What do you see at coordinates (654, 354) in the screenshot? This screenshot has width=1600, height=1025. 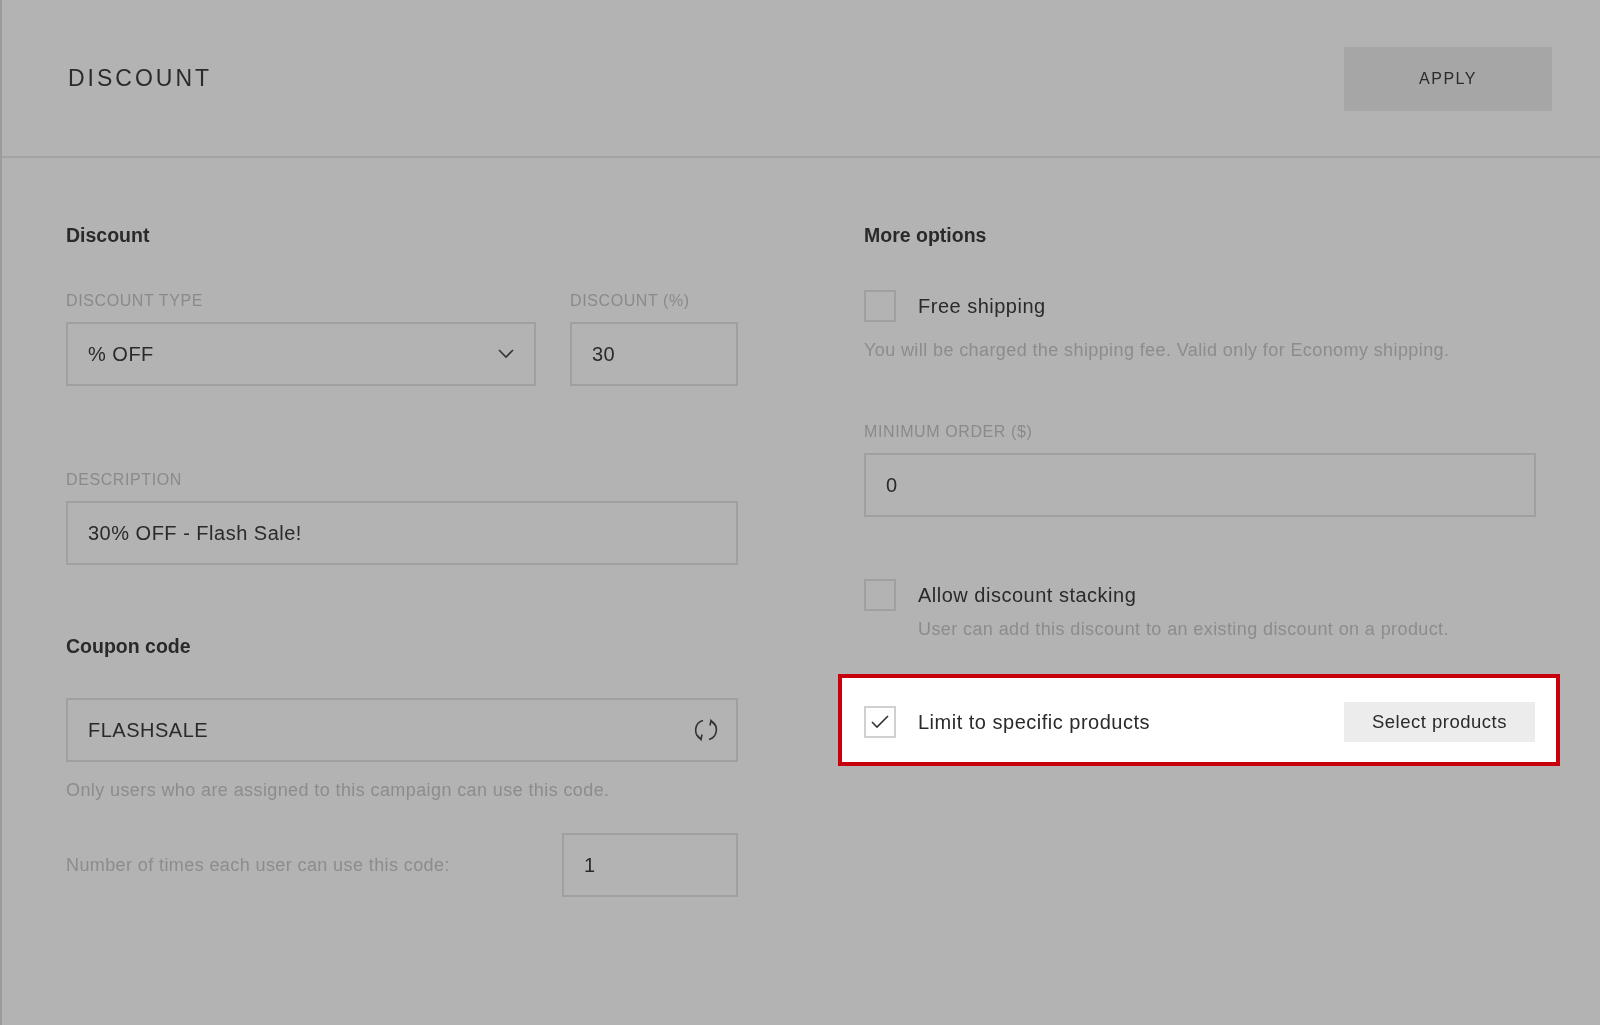 I see `input-field: 30` at bounding box center [654, 354].